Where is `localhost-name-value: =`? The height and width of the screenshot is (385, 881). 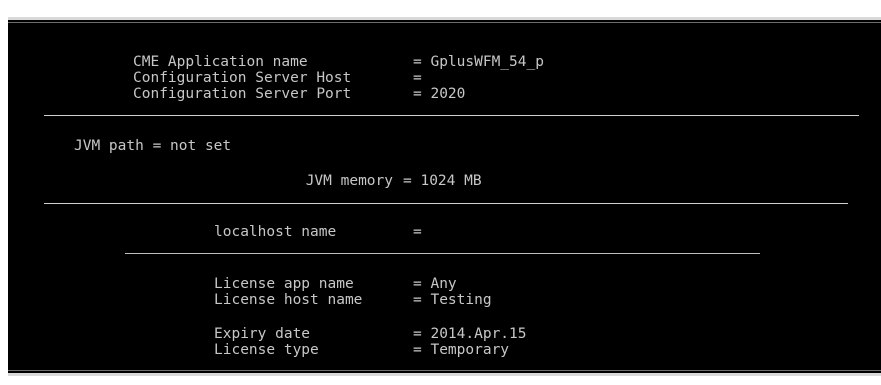
localhost-name-value: = is located at coordinates (417, 232).